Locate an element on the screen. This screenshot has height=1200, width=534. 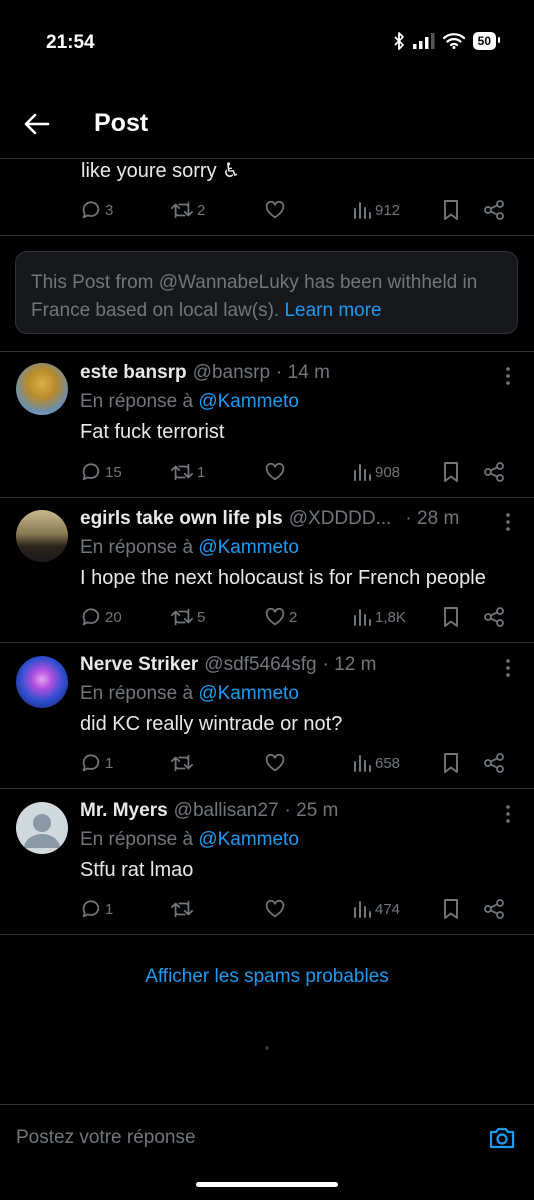
views-button: 1,8K is located at coordinates (379, 617).